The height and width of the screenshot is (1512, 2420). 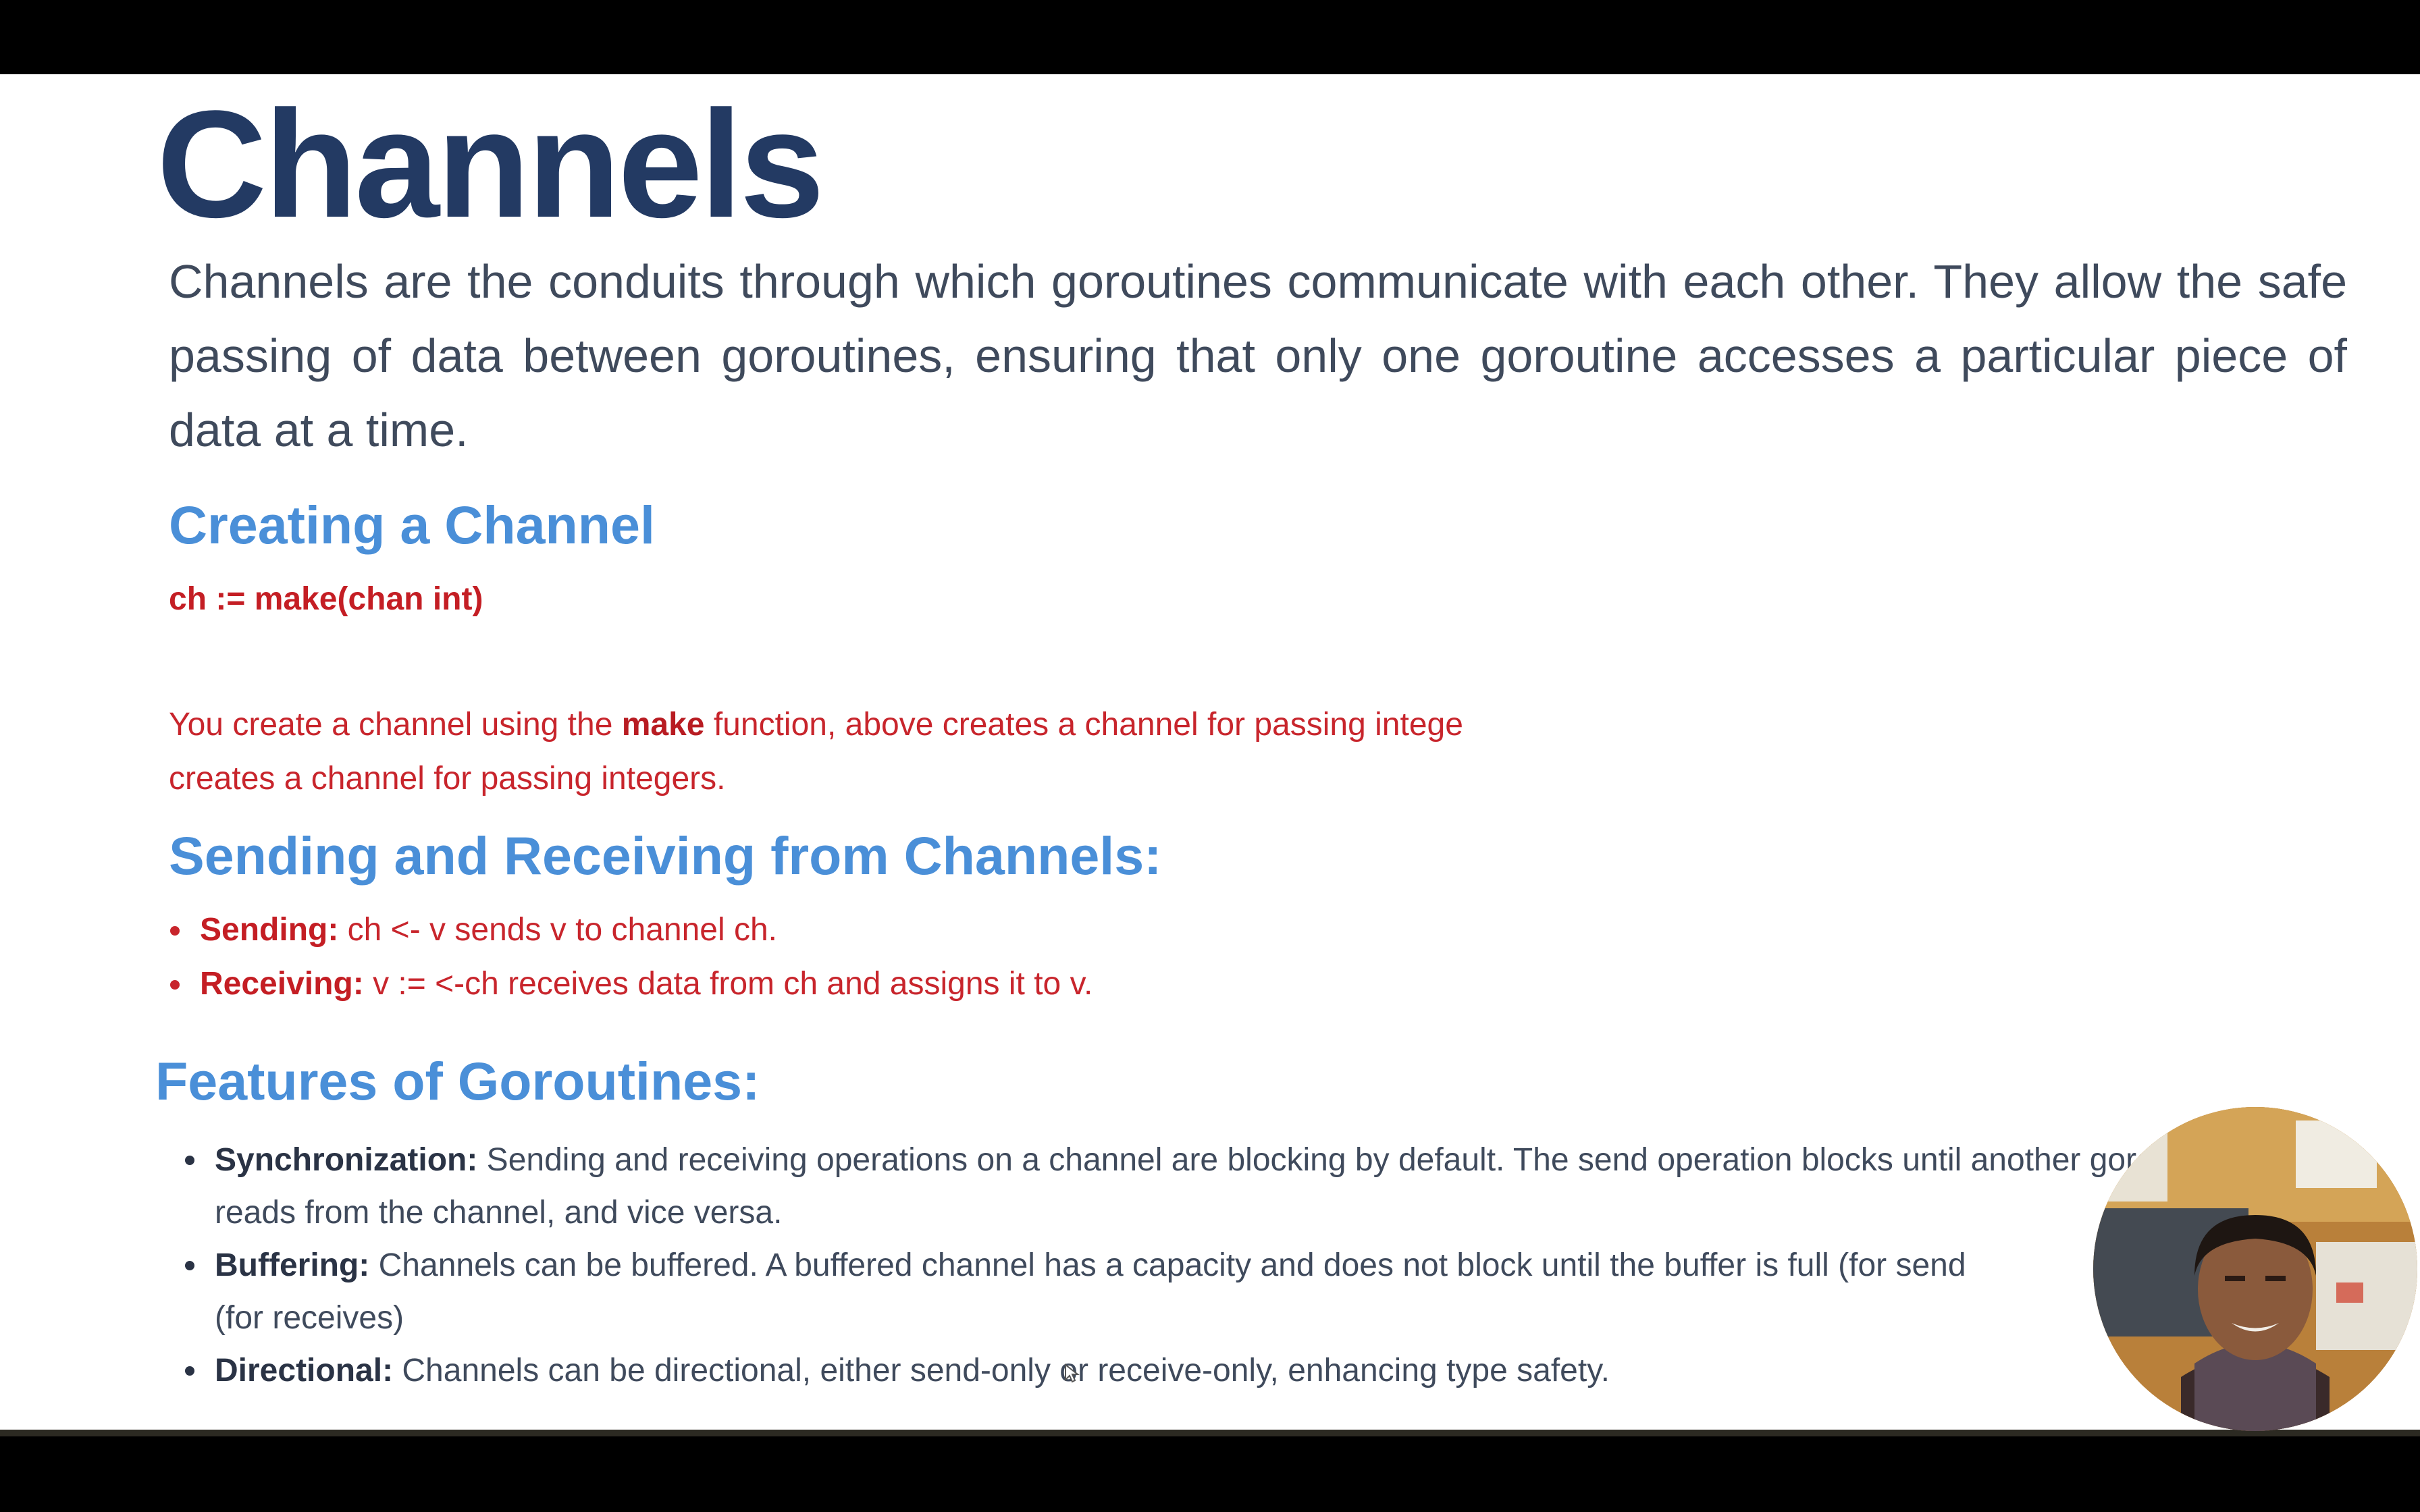 I want to click on receiving-label: Receiving:, so click(x=282, y=984).